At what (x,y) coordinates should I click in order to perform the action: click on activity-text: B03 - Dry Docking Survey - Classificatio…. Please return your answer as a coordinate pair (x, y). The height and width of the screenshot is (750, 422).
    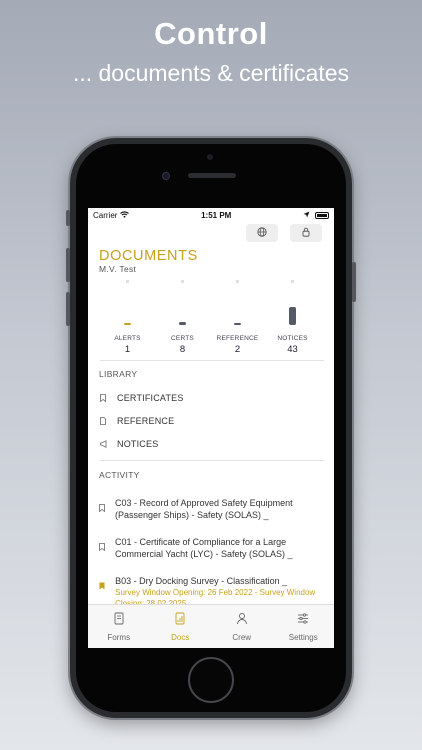
    Looking at the image, I should click on (201, 581).